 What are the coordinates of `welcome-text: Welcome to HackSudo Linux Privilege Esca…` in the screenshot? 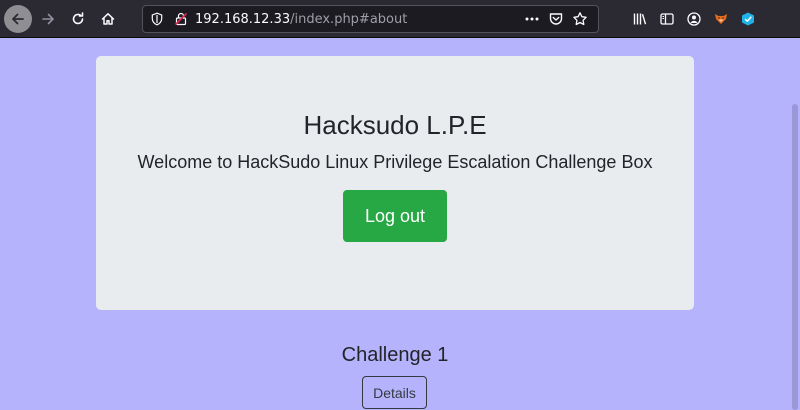 It's located at (395, 162).